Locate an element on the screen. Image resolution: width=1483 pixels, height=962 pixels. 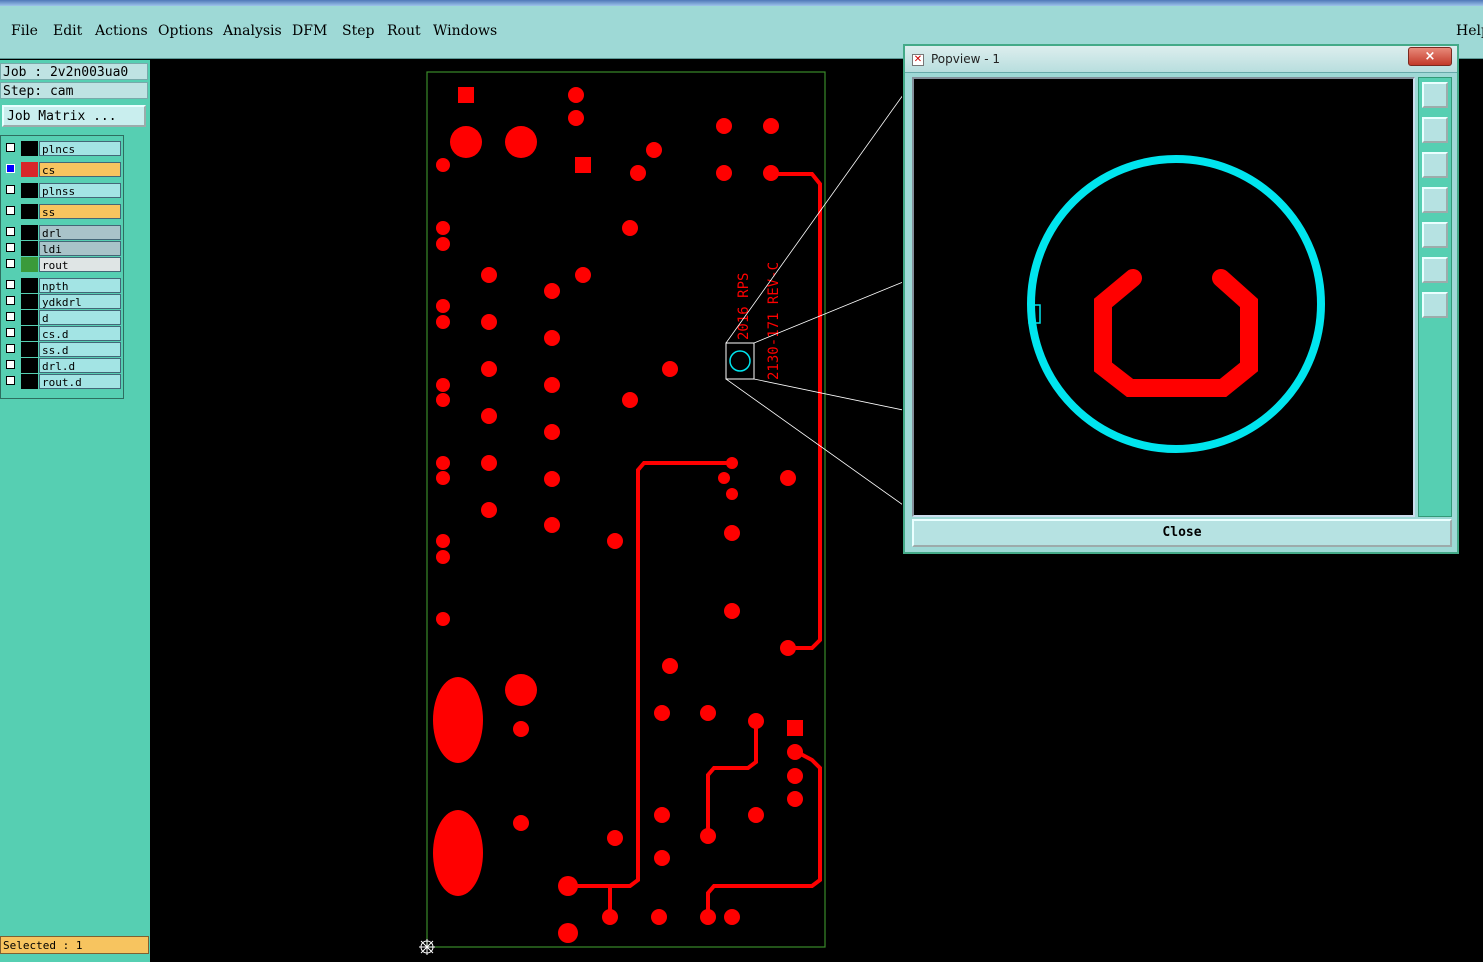
layer-name: cs.d is located at coordinates (80, 333).